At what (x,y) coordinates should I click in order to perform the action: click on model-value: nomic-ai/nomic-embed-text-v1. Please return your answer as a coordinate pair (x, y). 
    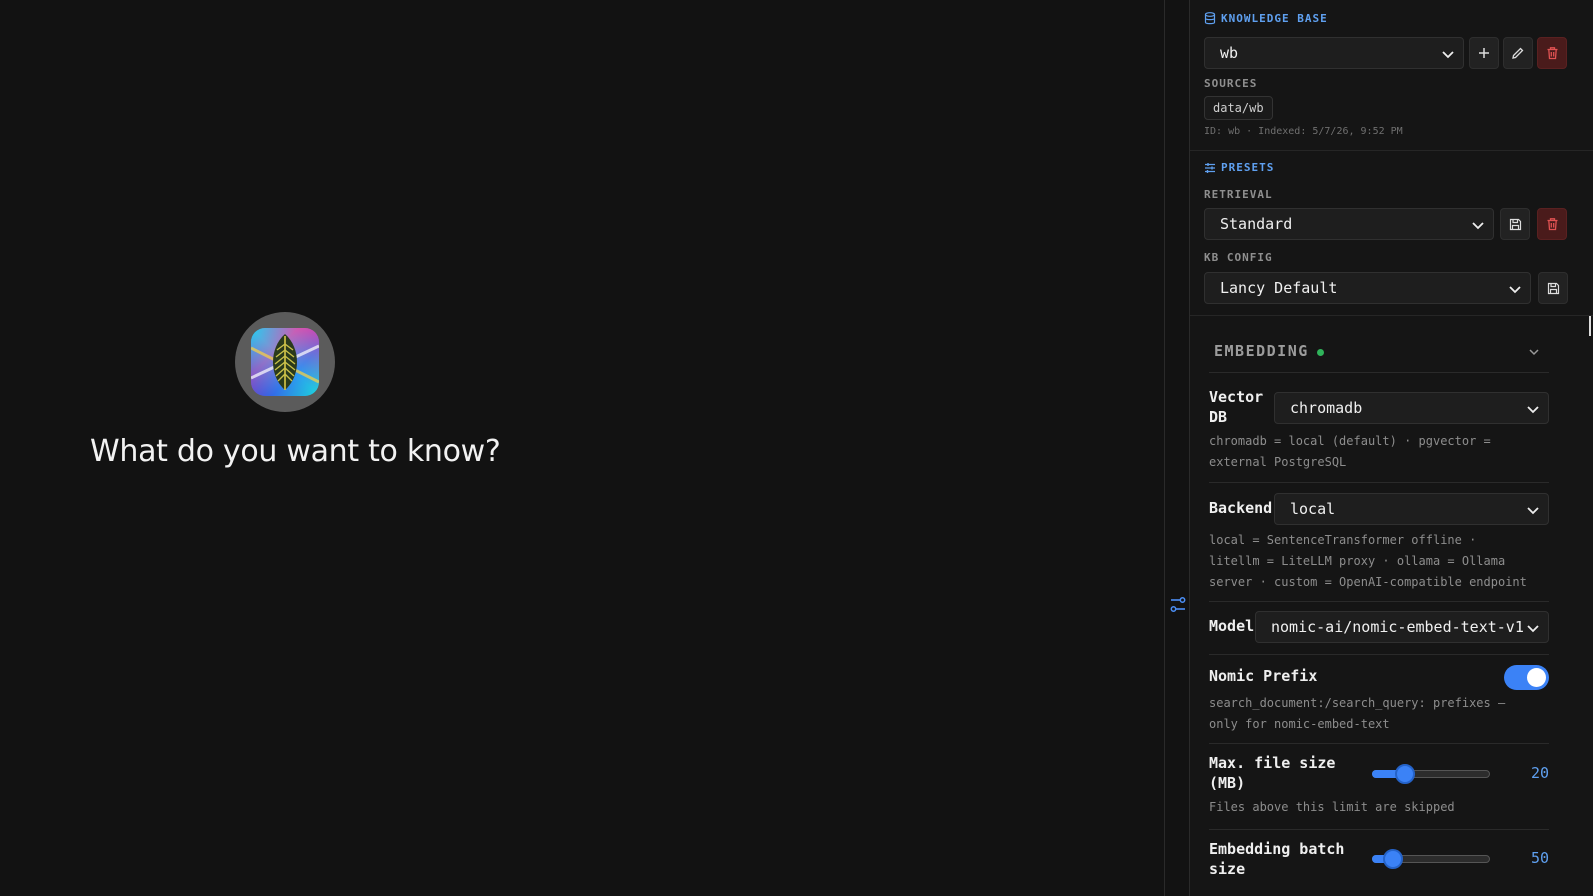
    Looking at the image, I should click on (1397, 627).